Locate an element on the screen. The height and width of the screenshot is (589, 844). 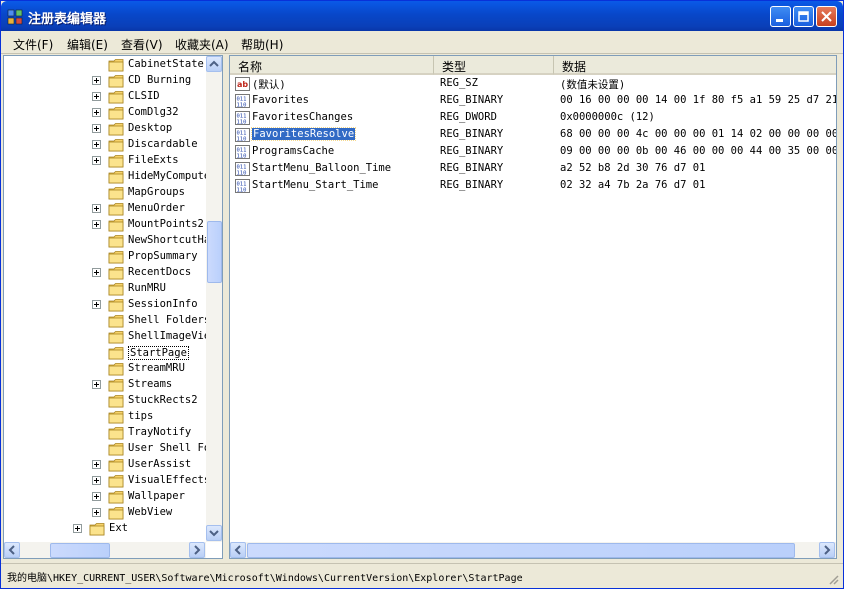
tree-item-label: HideMyCompute is located at coordinates (169, 176).